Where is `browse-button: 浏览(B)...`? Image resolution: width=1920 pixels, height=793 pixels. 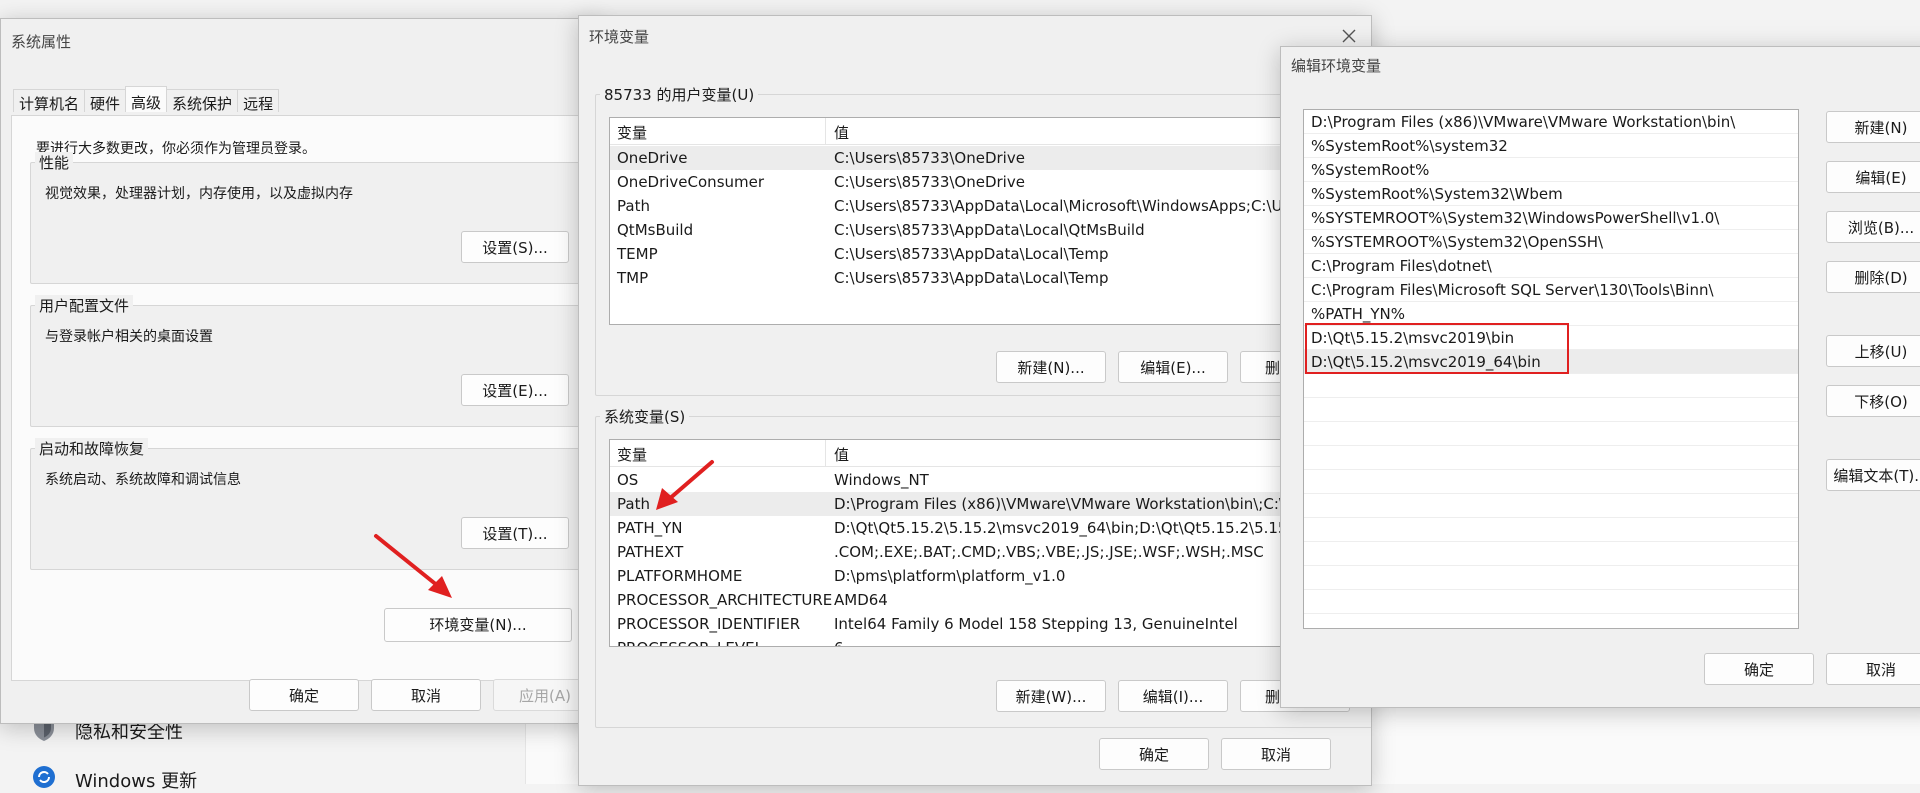 browse-button: 浏览(B)... is located at coordinates (1873, 227).